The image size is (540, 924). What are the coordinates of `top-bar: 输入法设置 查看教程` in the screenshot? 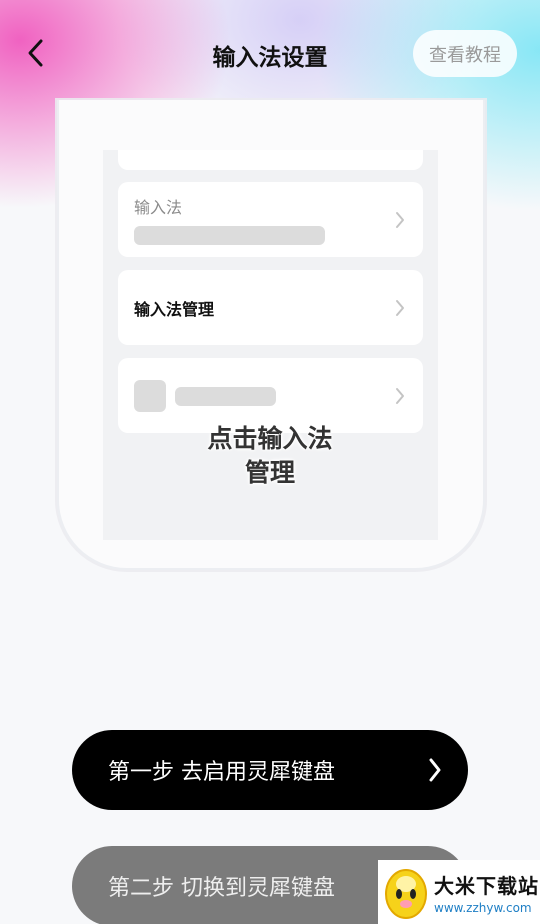 It's located at (270, 55).